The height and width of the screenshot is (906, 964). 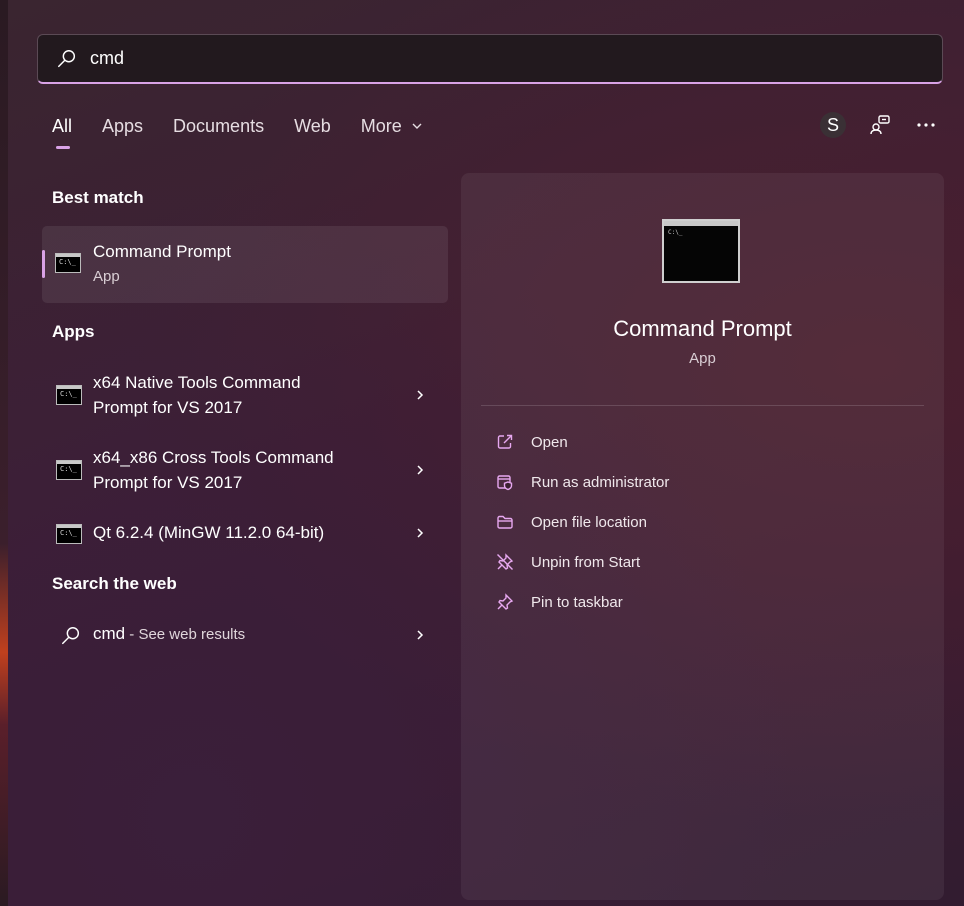 I want to click on web-search-text: cmd - See web results, so click(x=169, y=634).